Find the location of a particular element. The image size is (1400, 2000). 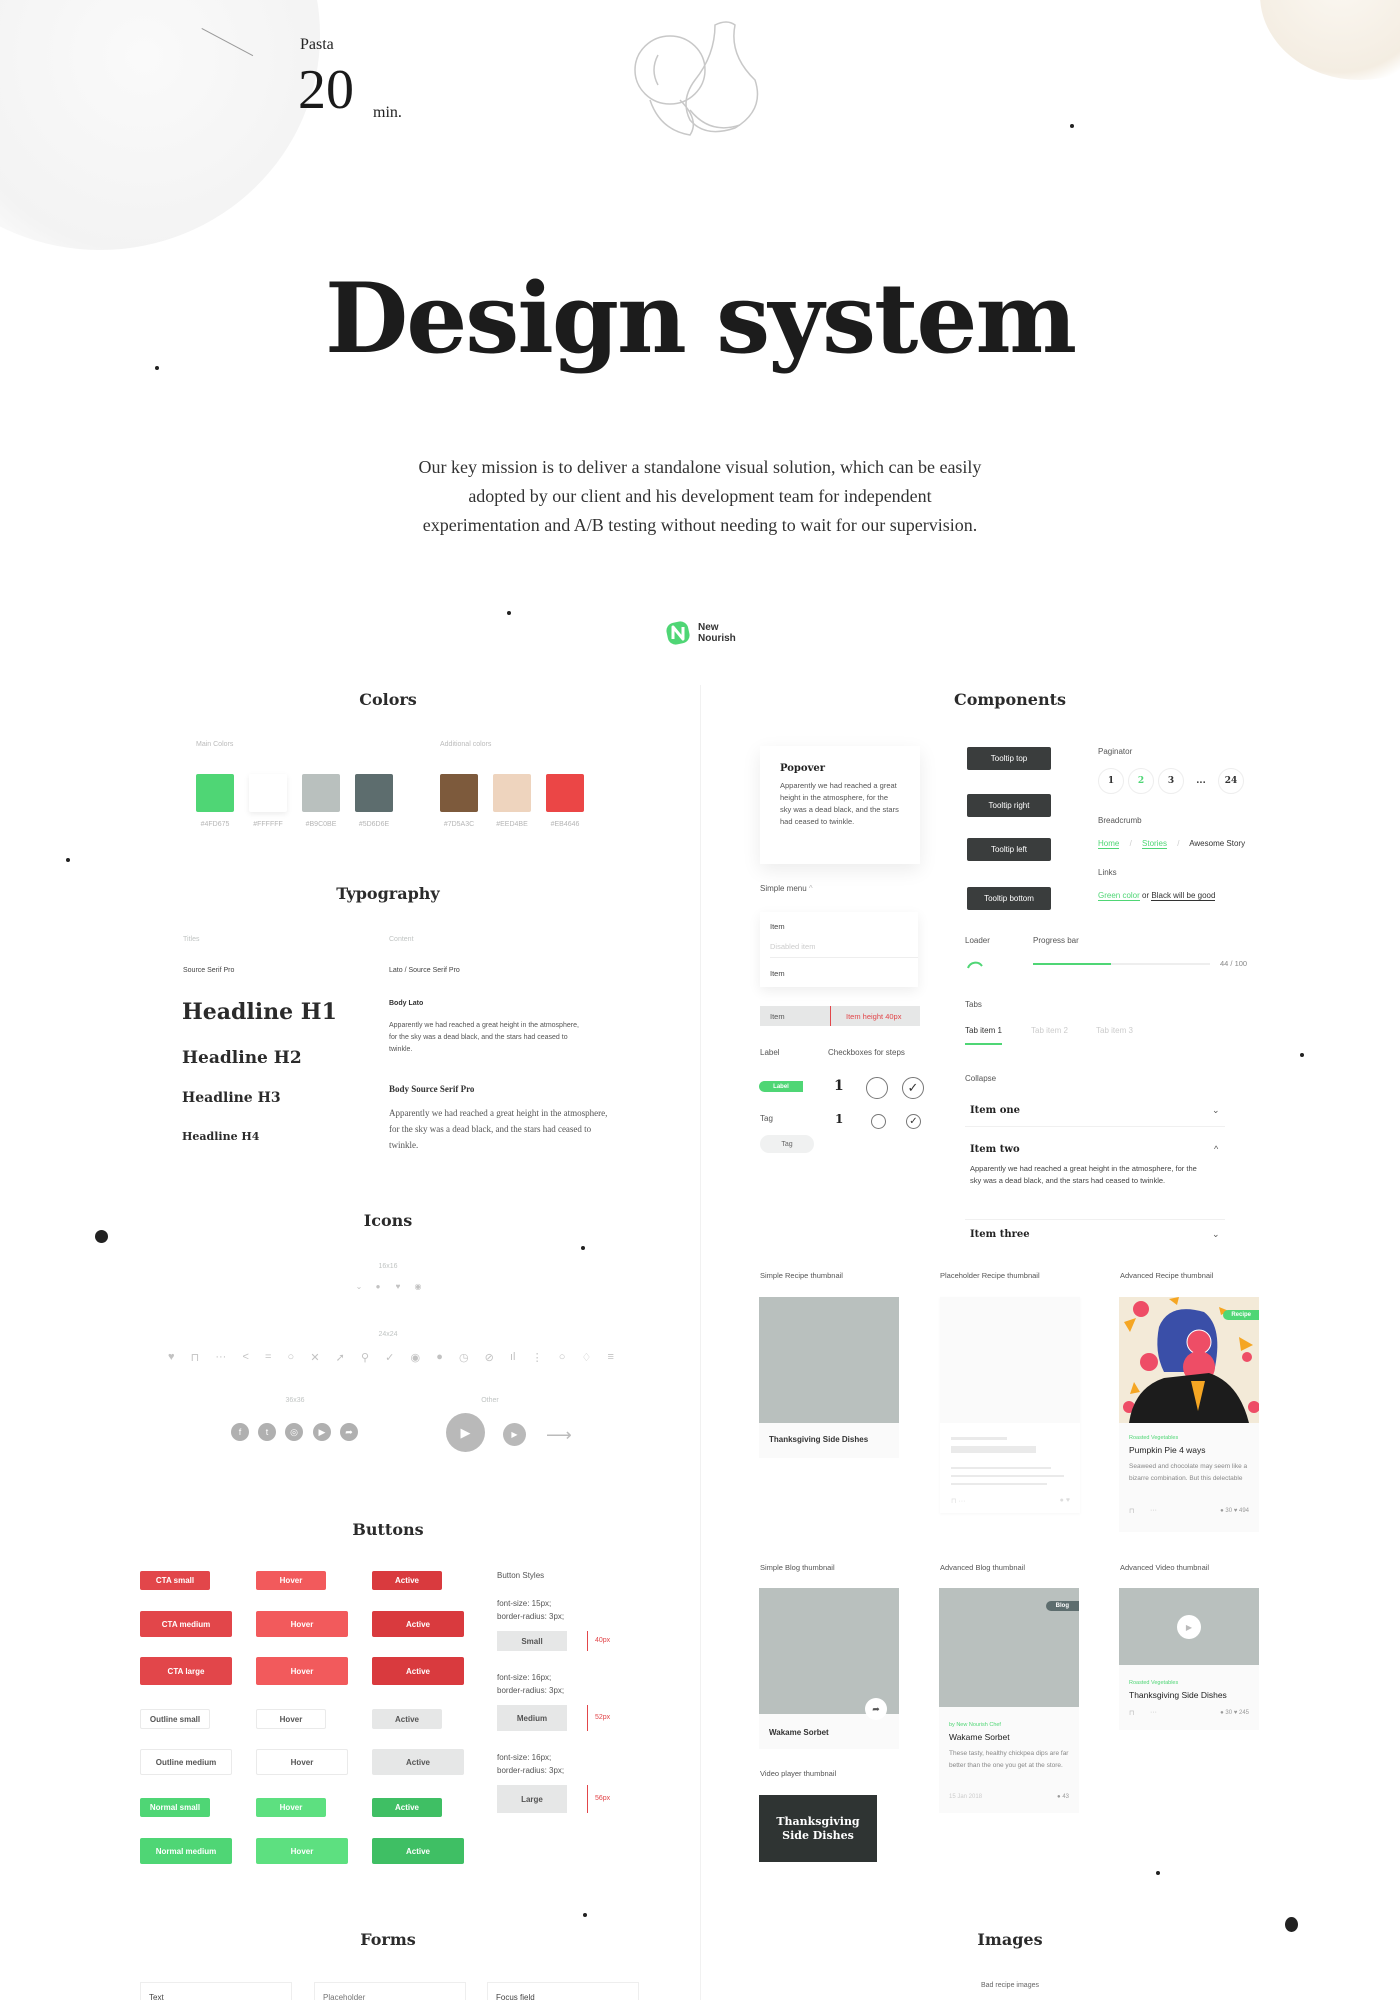

page-1: 1 is located at coordinates (1111, 781).